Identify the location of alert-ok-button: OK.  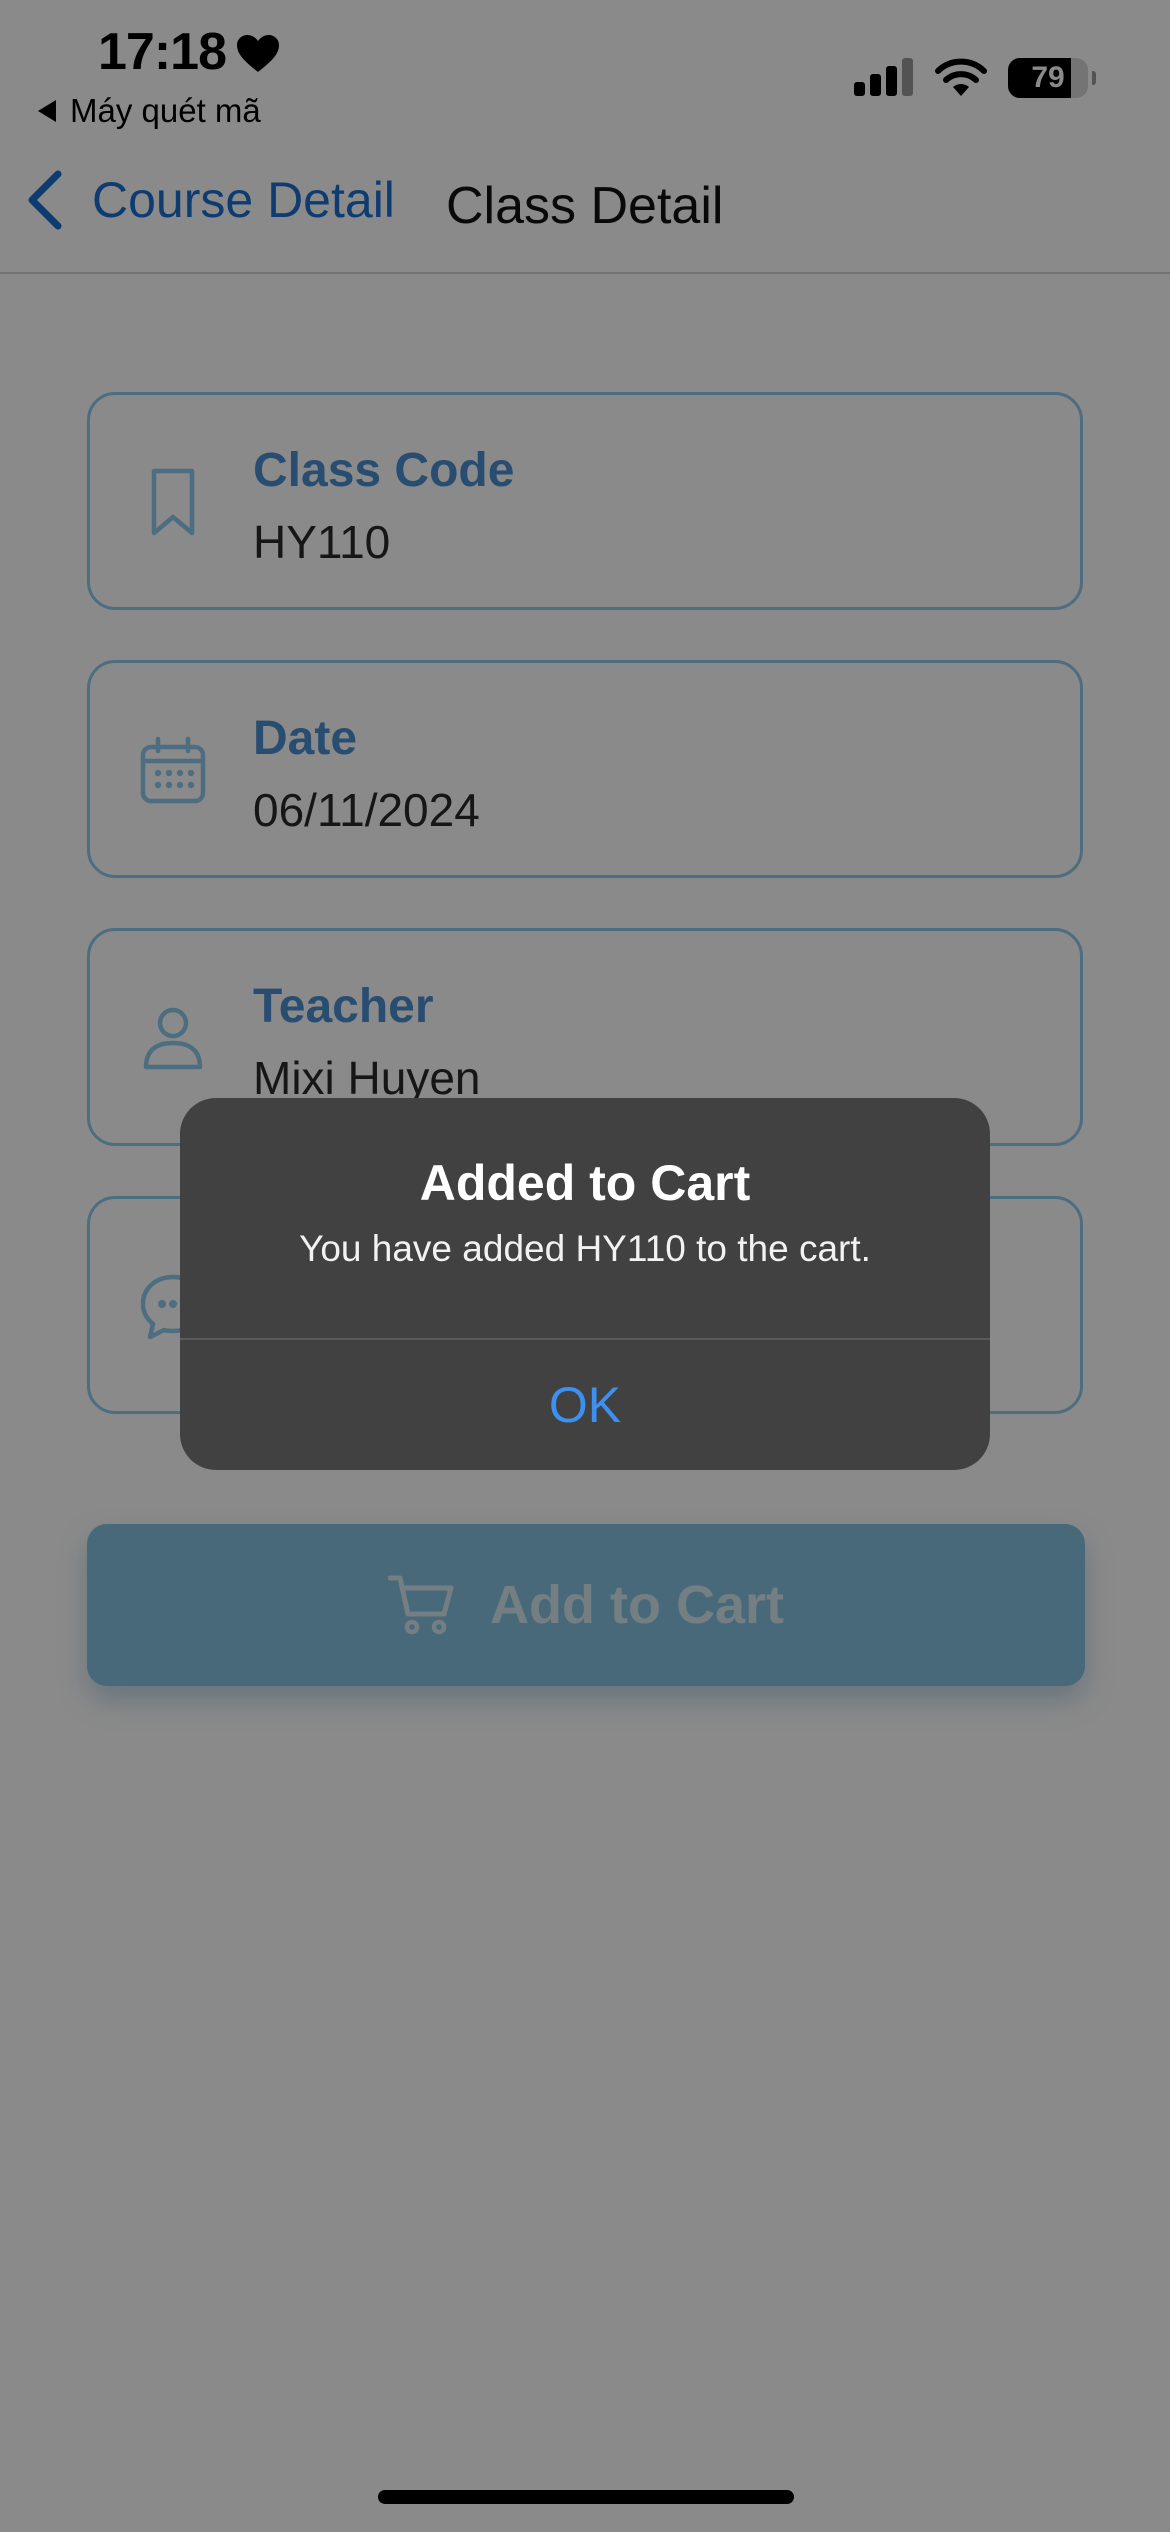
(585, 1405).